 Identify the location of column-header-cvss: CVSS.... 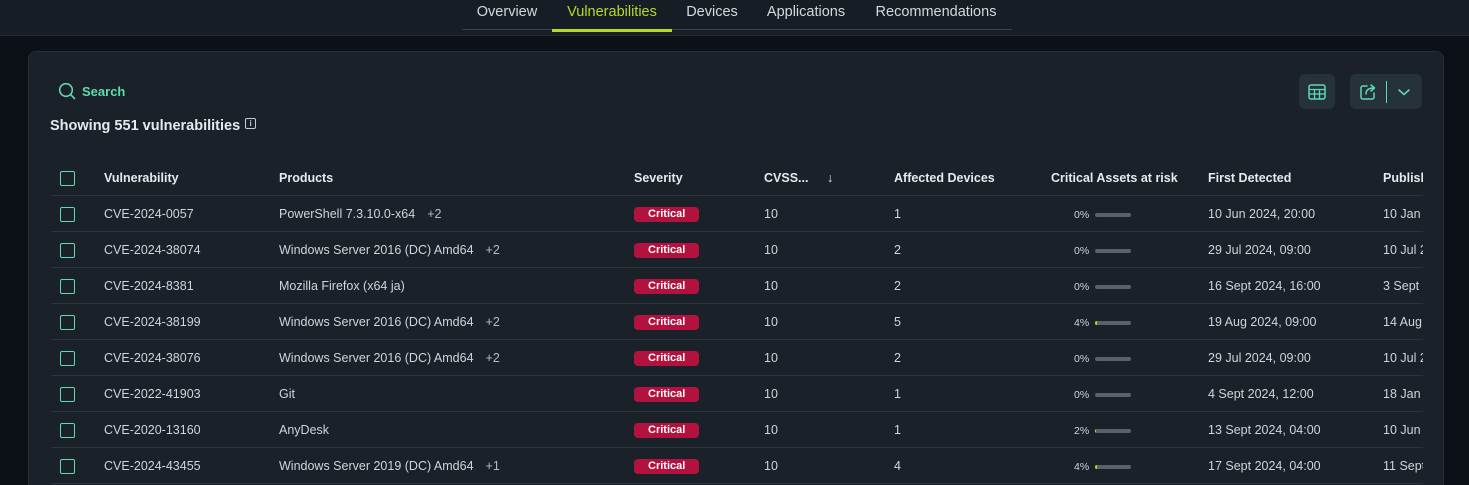
(786, 178).